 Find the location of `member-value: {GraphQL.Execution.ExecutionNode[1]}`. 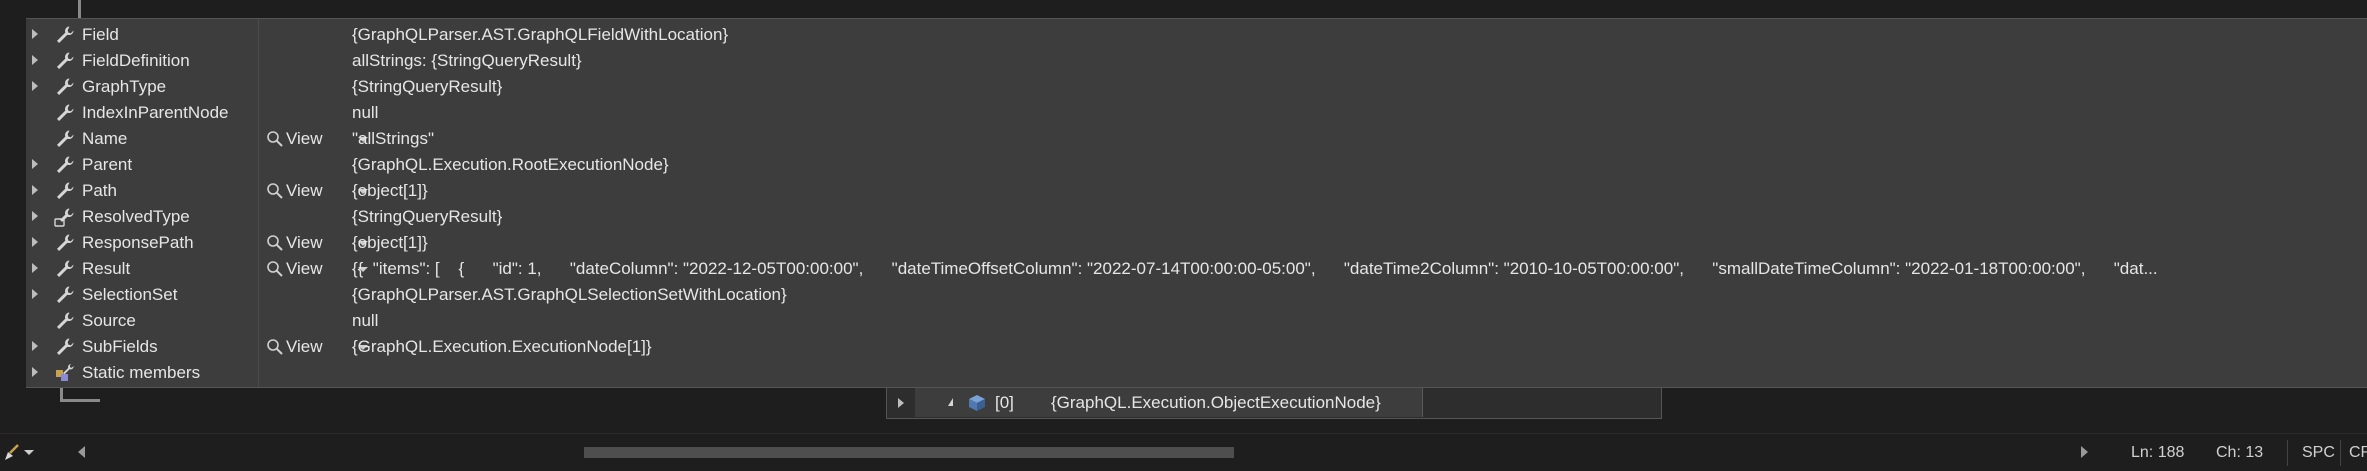

member-value: {GraphQL.Execution.ExecutionNode[1]} is located at coordinates (1352, 347).